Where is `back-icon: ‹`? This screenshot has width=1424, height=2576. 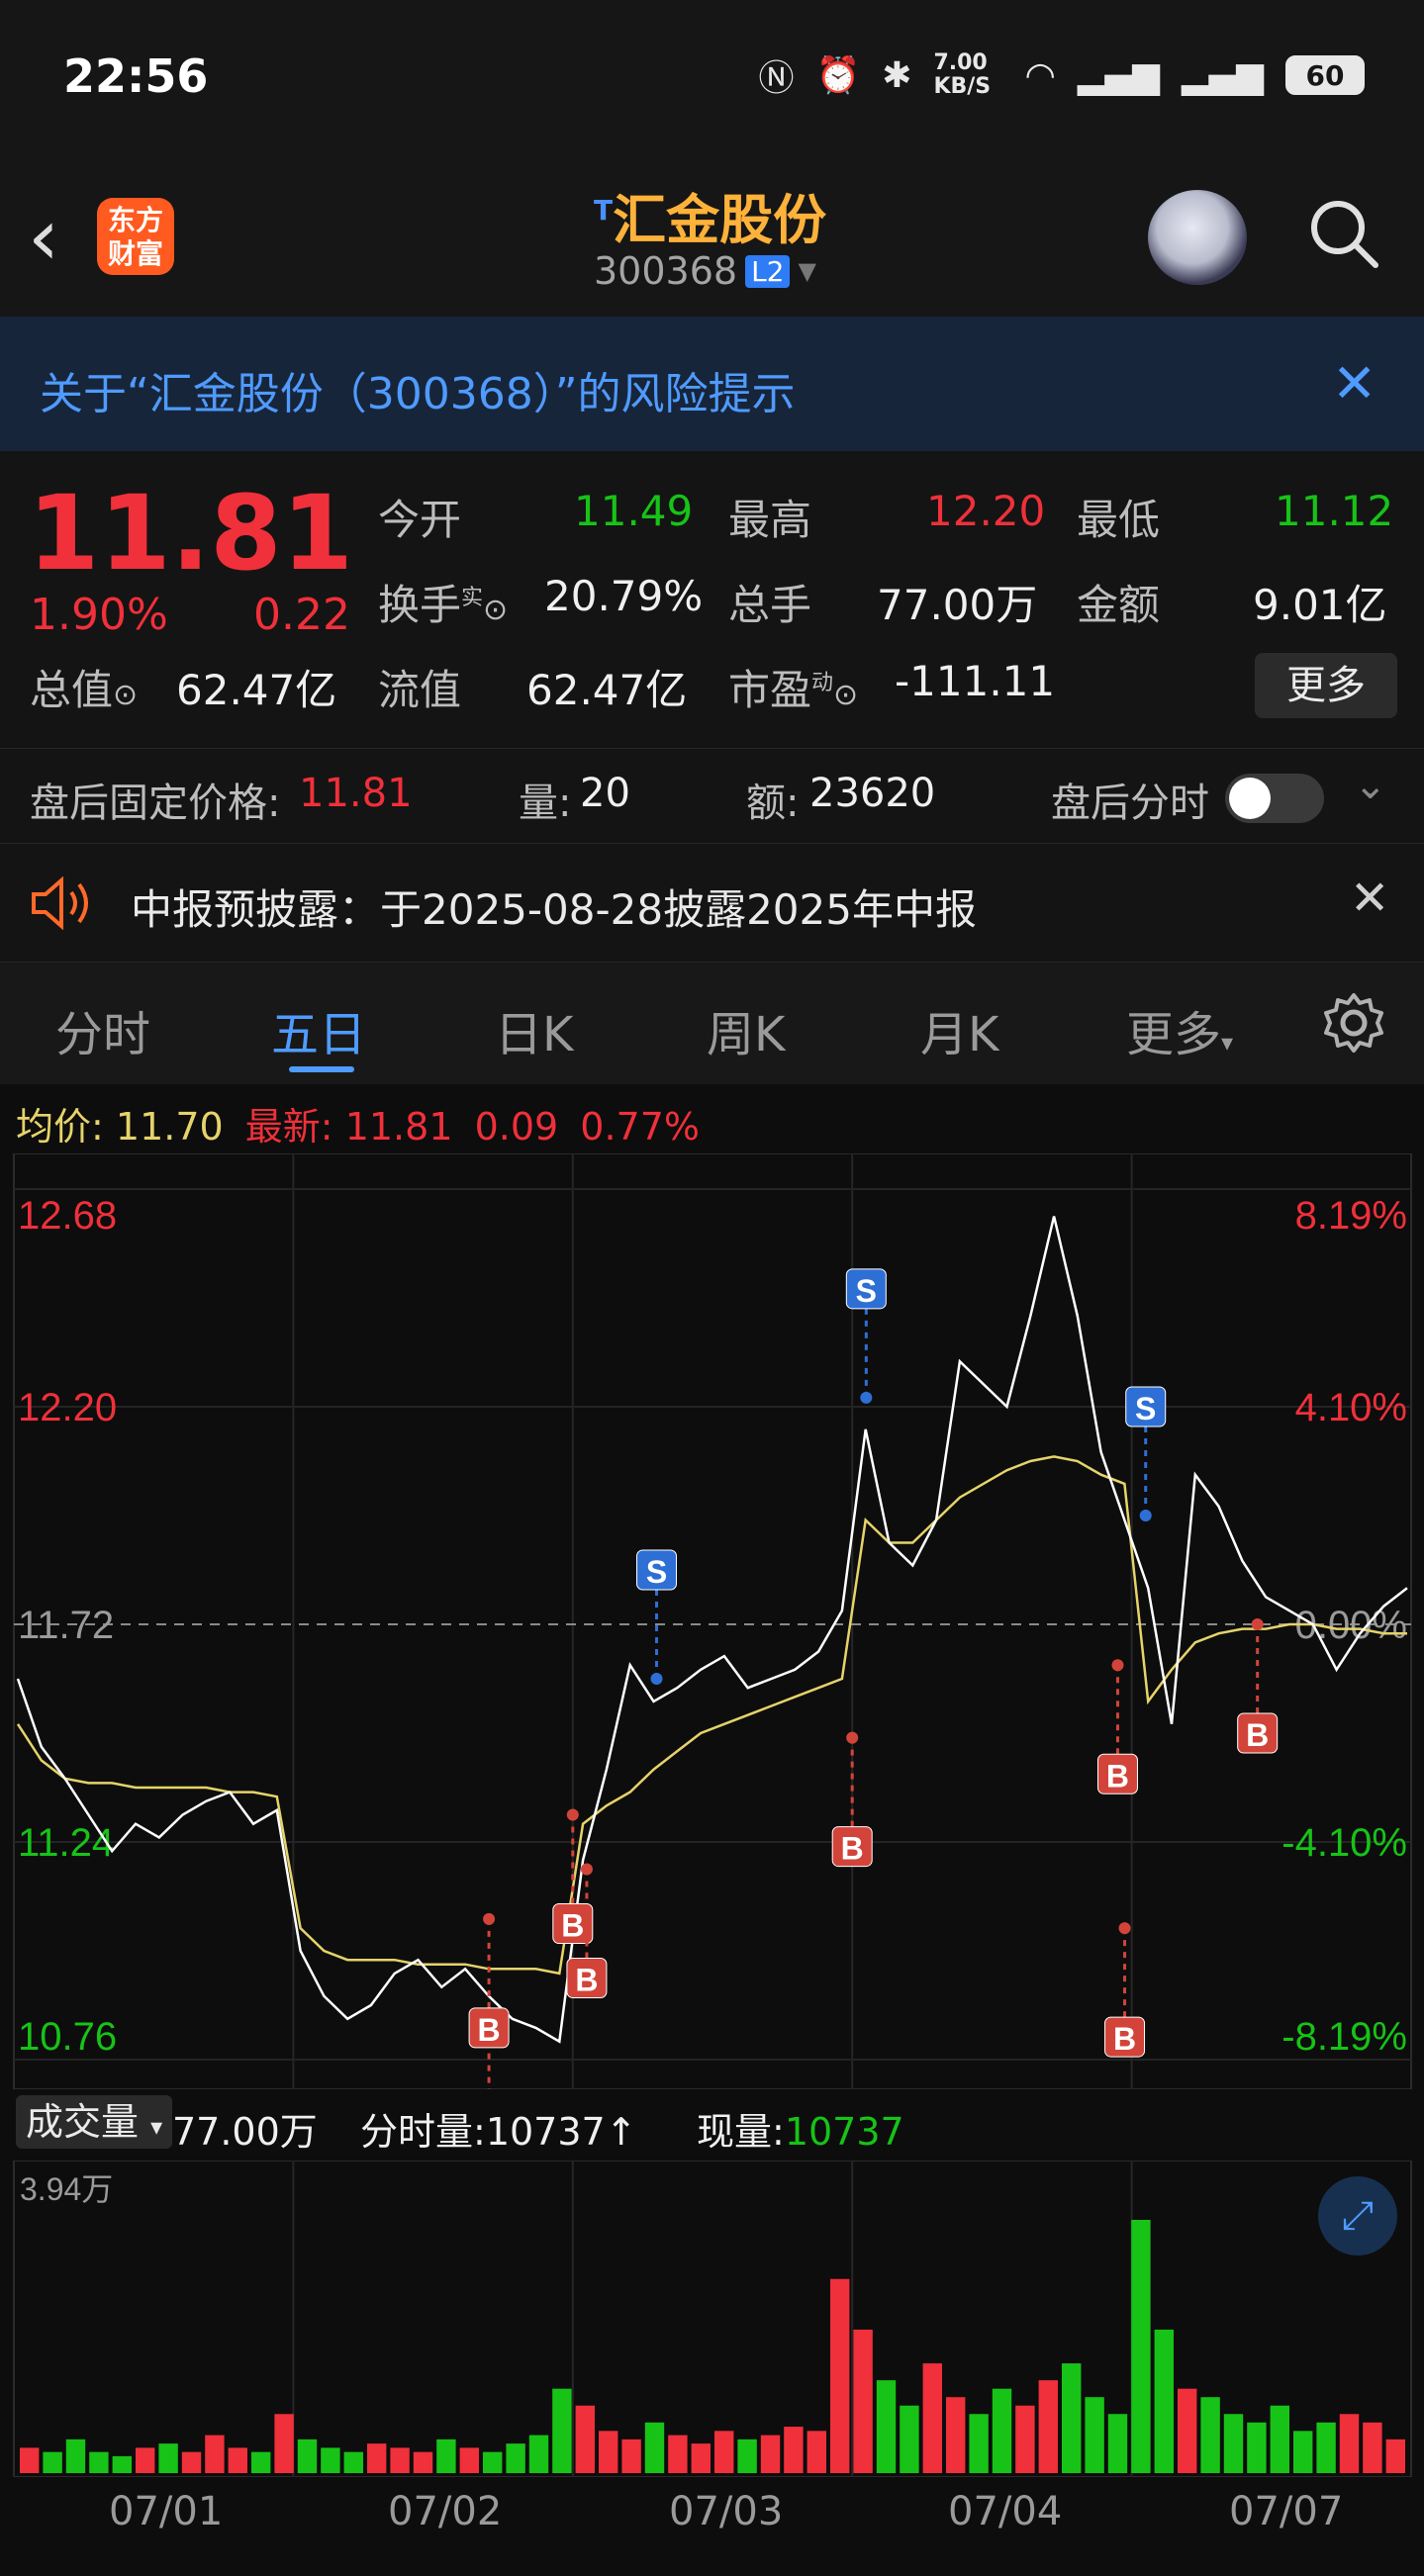 back-icon: ‹ is located at coordinates (44, 237).